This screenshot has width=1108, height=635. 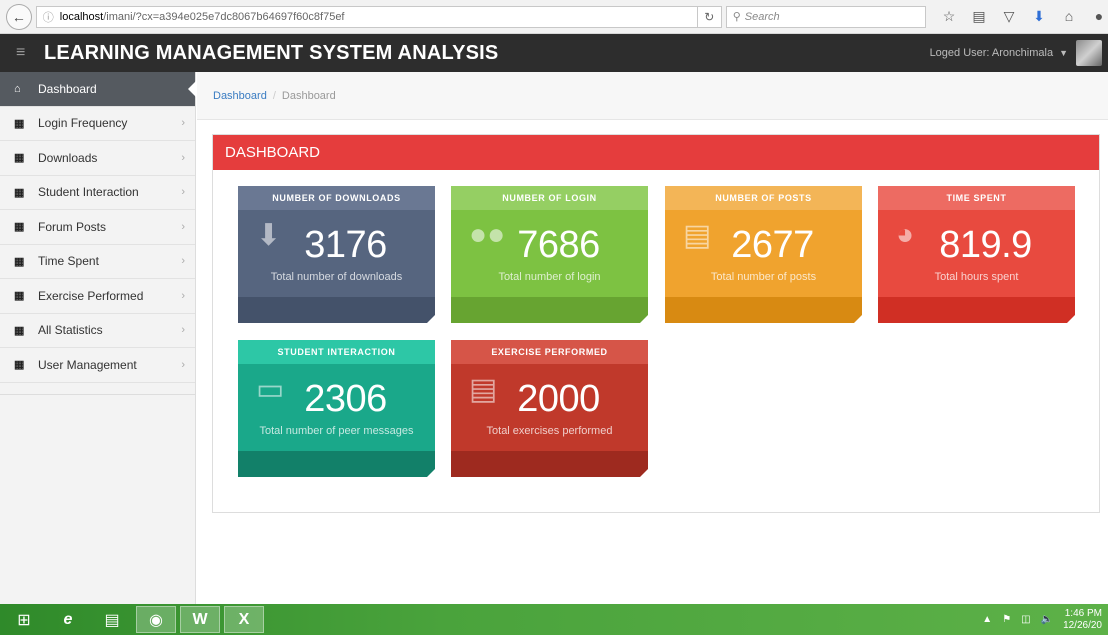 I want to click on word-icon: W, so click(x=200, y=619).